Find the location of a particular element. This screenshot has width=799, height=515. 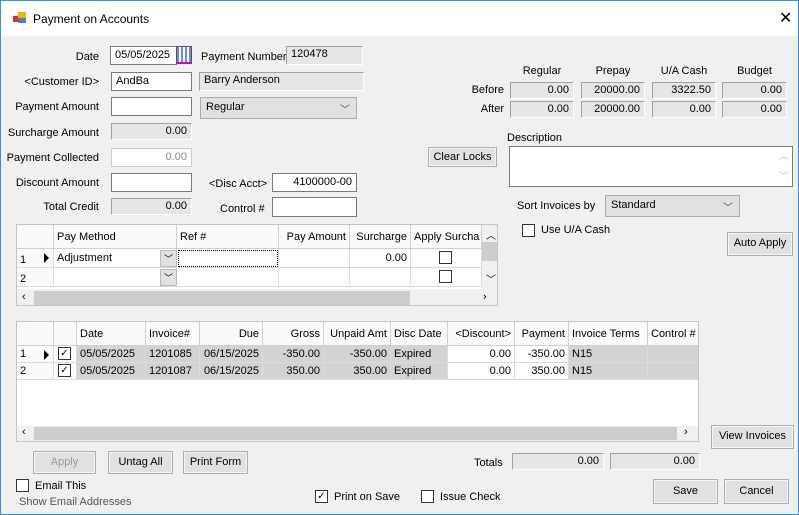

pay-grid-cell: Adjustment is located at coordinates (115, 258).